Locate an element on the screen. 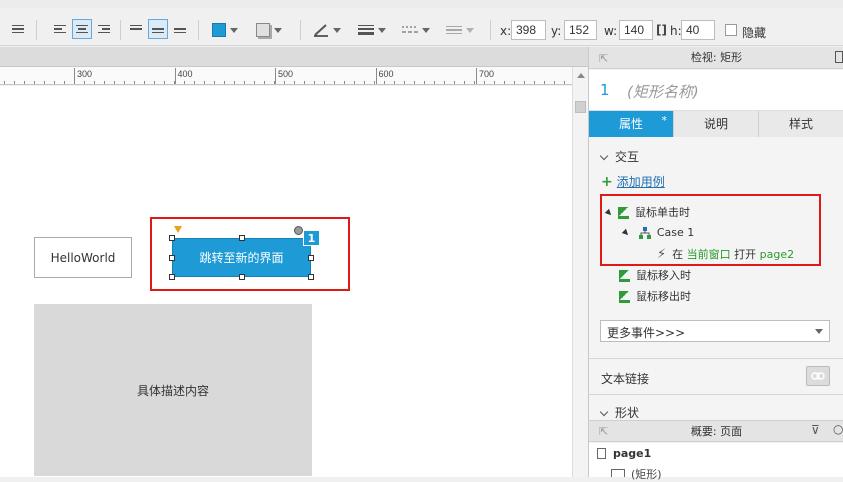 Image resolution: width=843 pixels, height=482 pixels. menu-strip is located at coordinates (421, 4).